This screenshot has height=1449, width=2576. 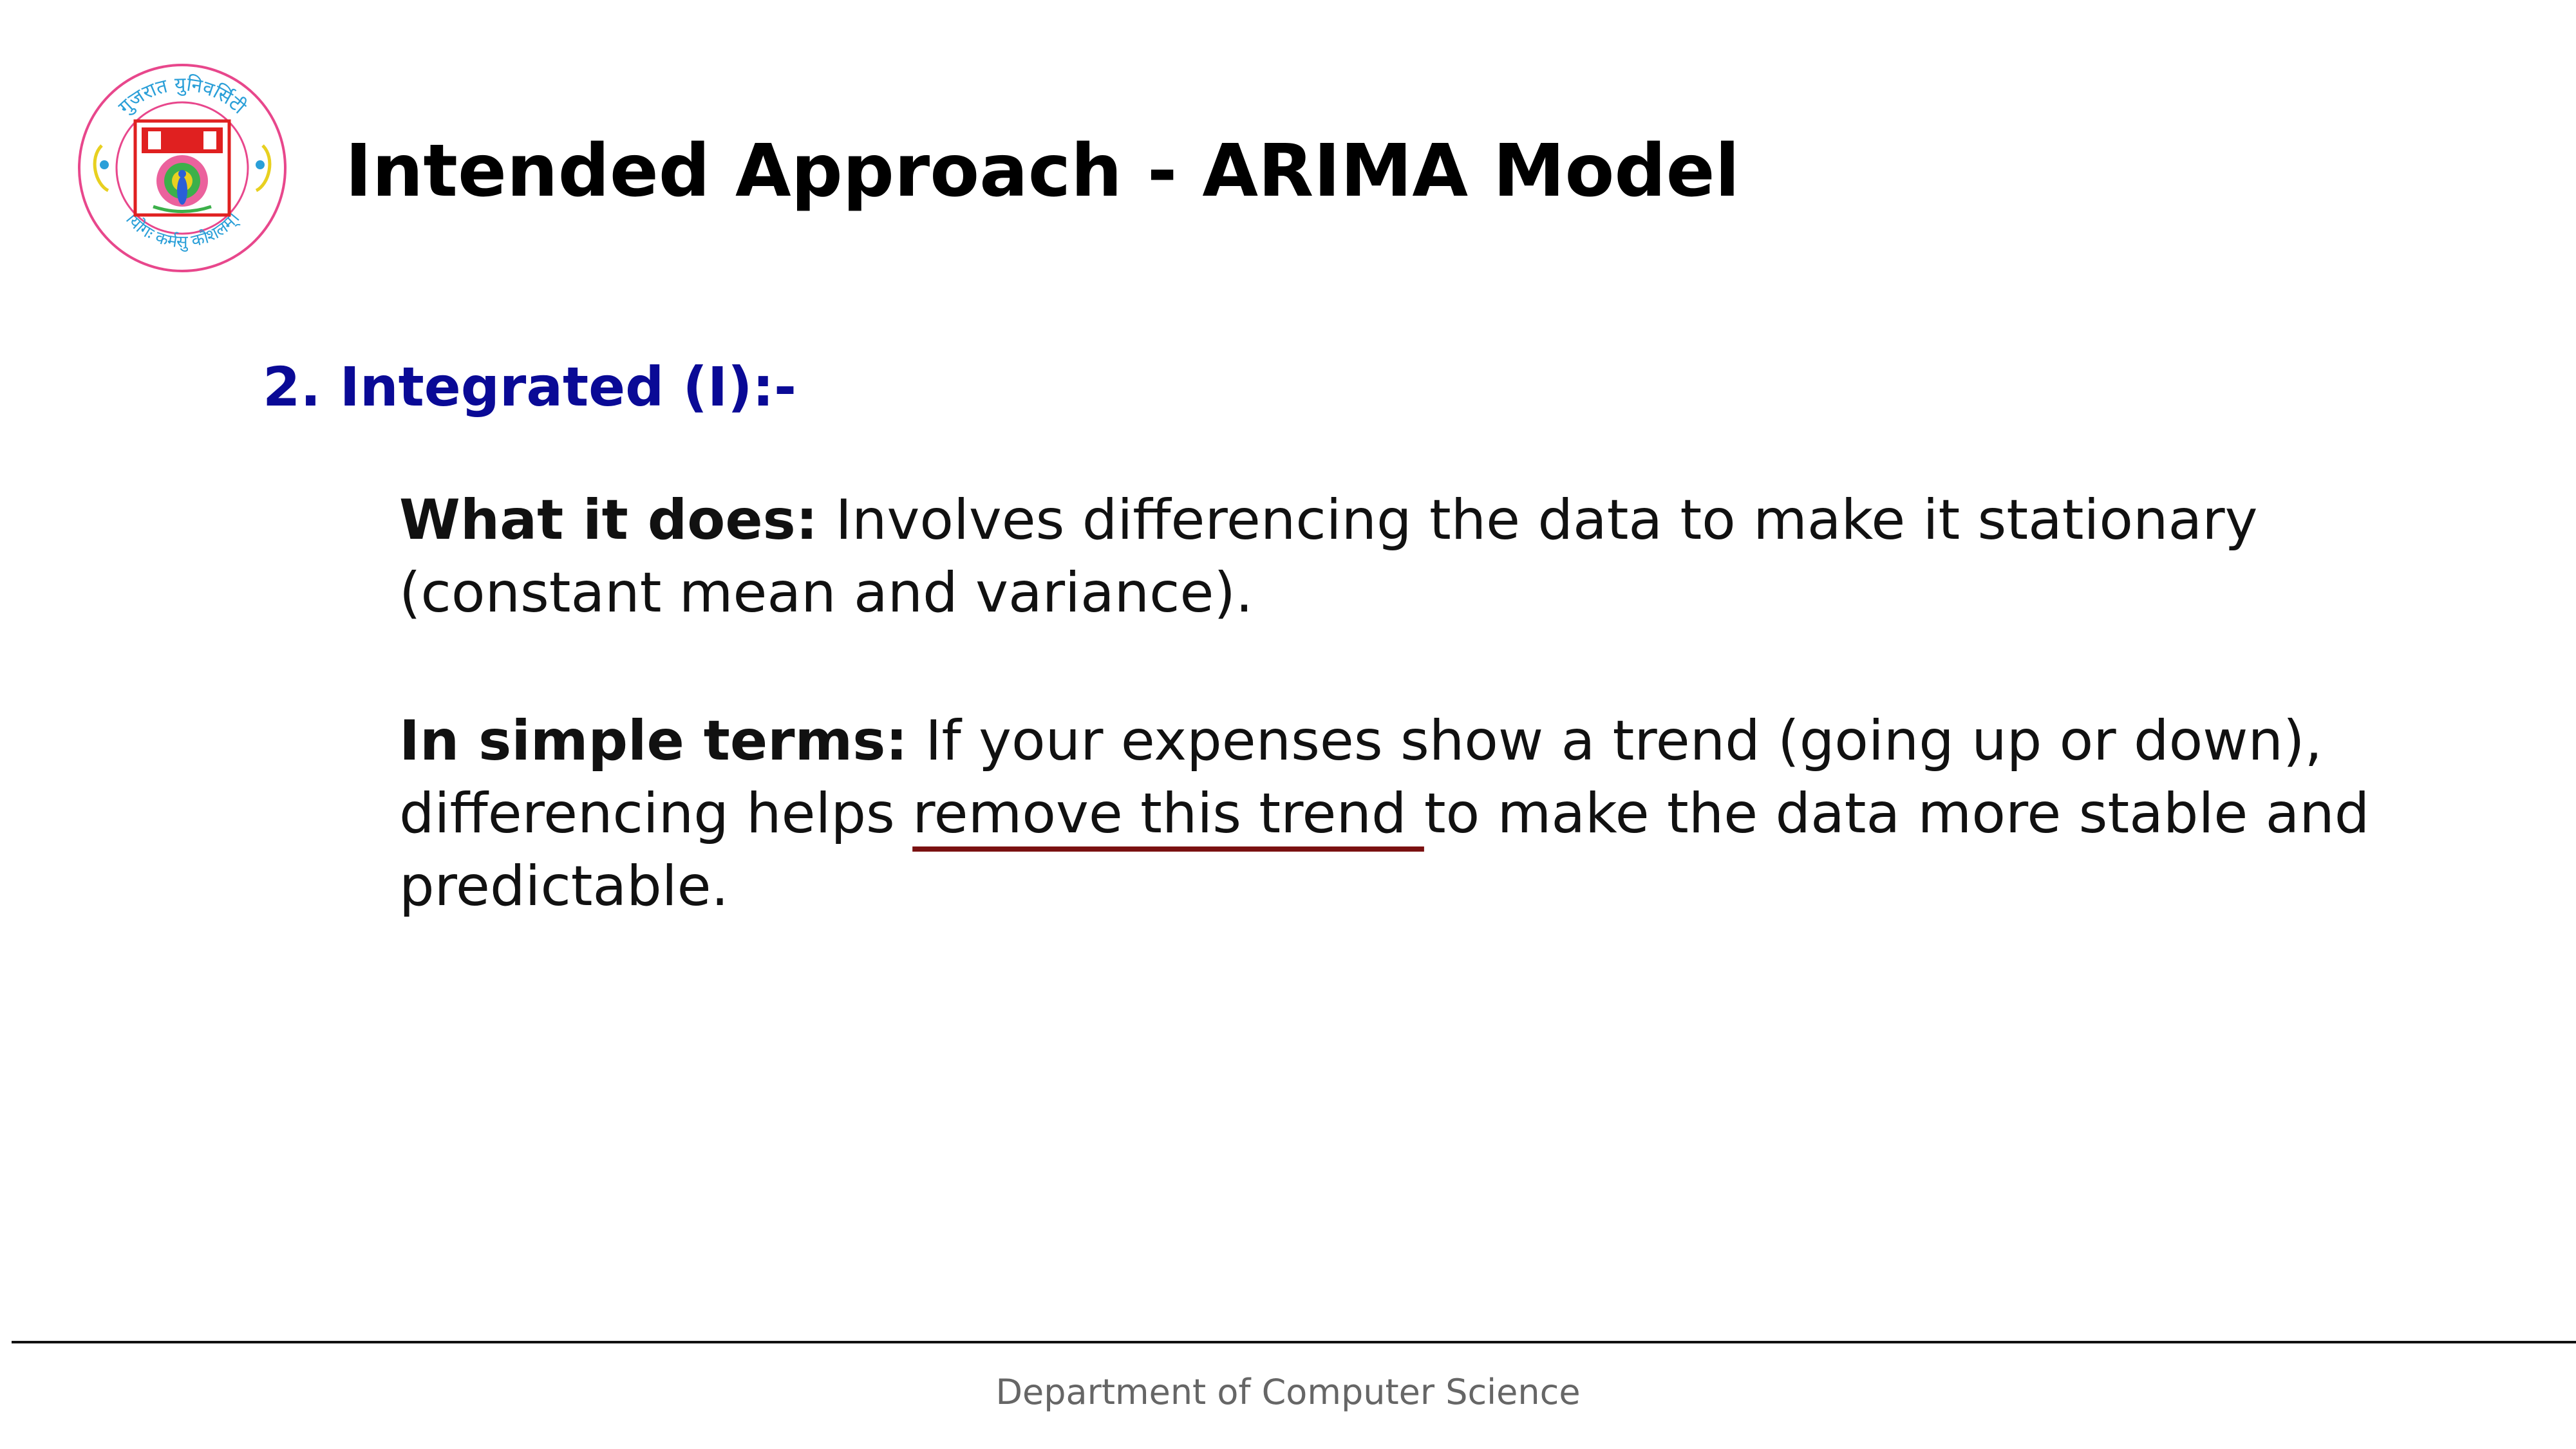 What do you see at coordinates (530, 386) in the screenshot?
I see `section-heading: 2. Integrated (I):-` at bounding box center [530, 386].